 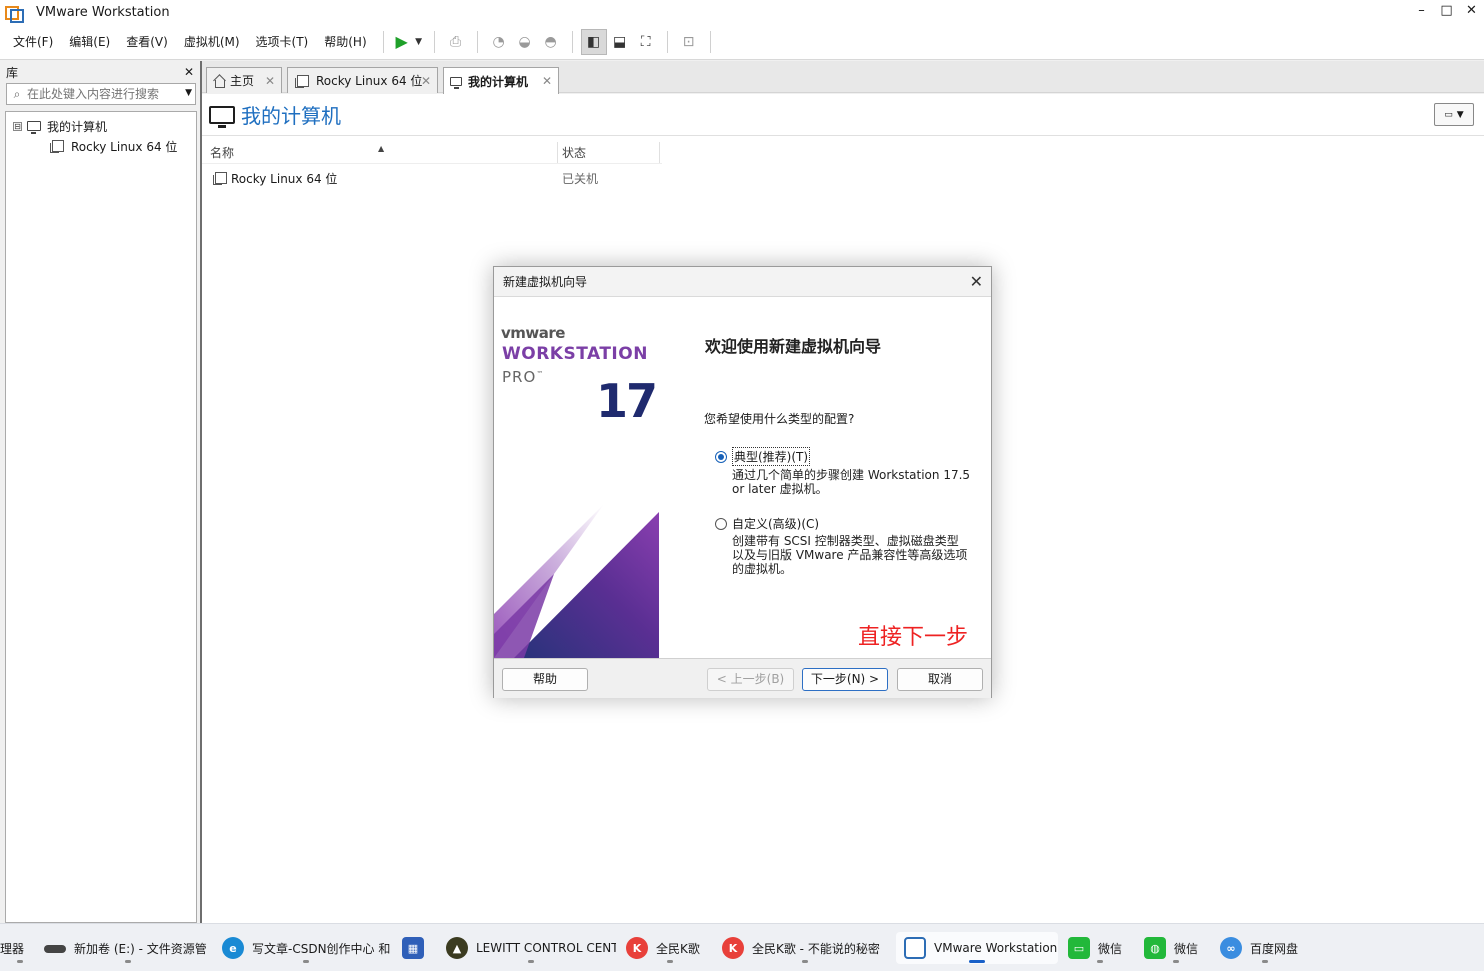 I want to click on minimize-button: –, so click(x=1421, y=12).